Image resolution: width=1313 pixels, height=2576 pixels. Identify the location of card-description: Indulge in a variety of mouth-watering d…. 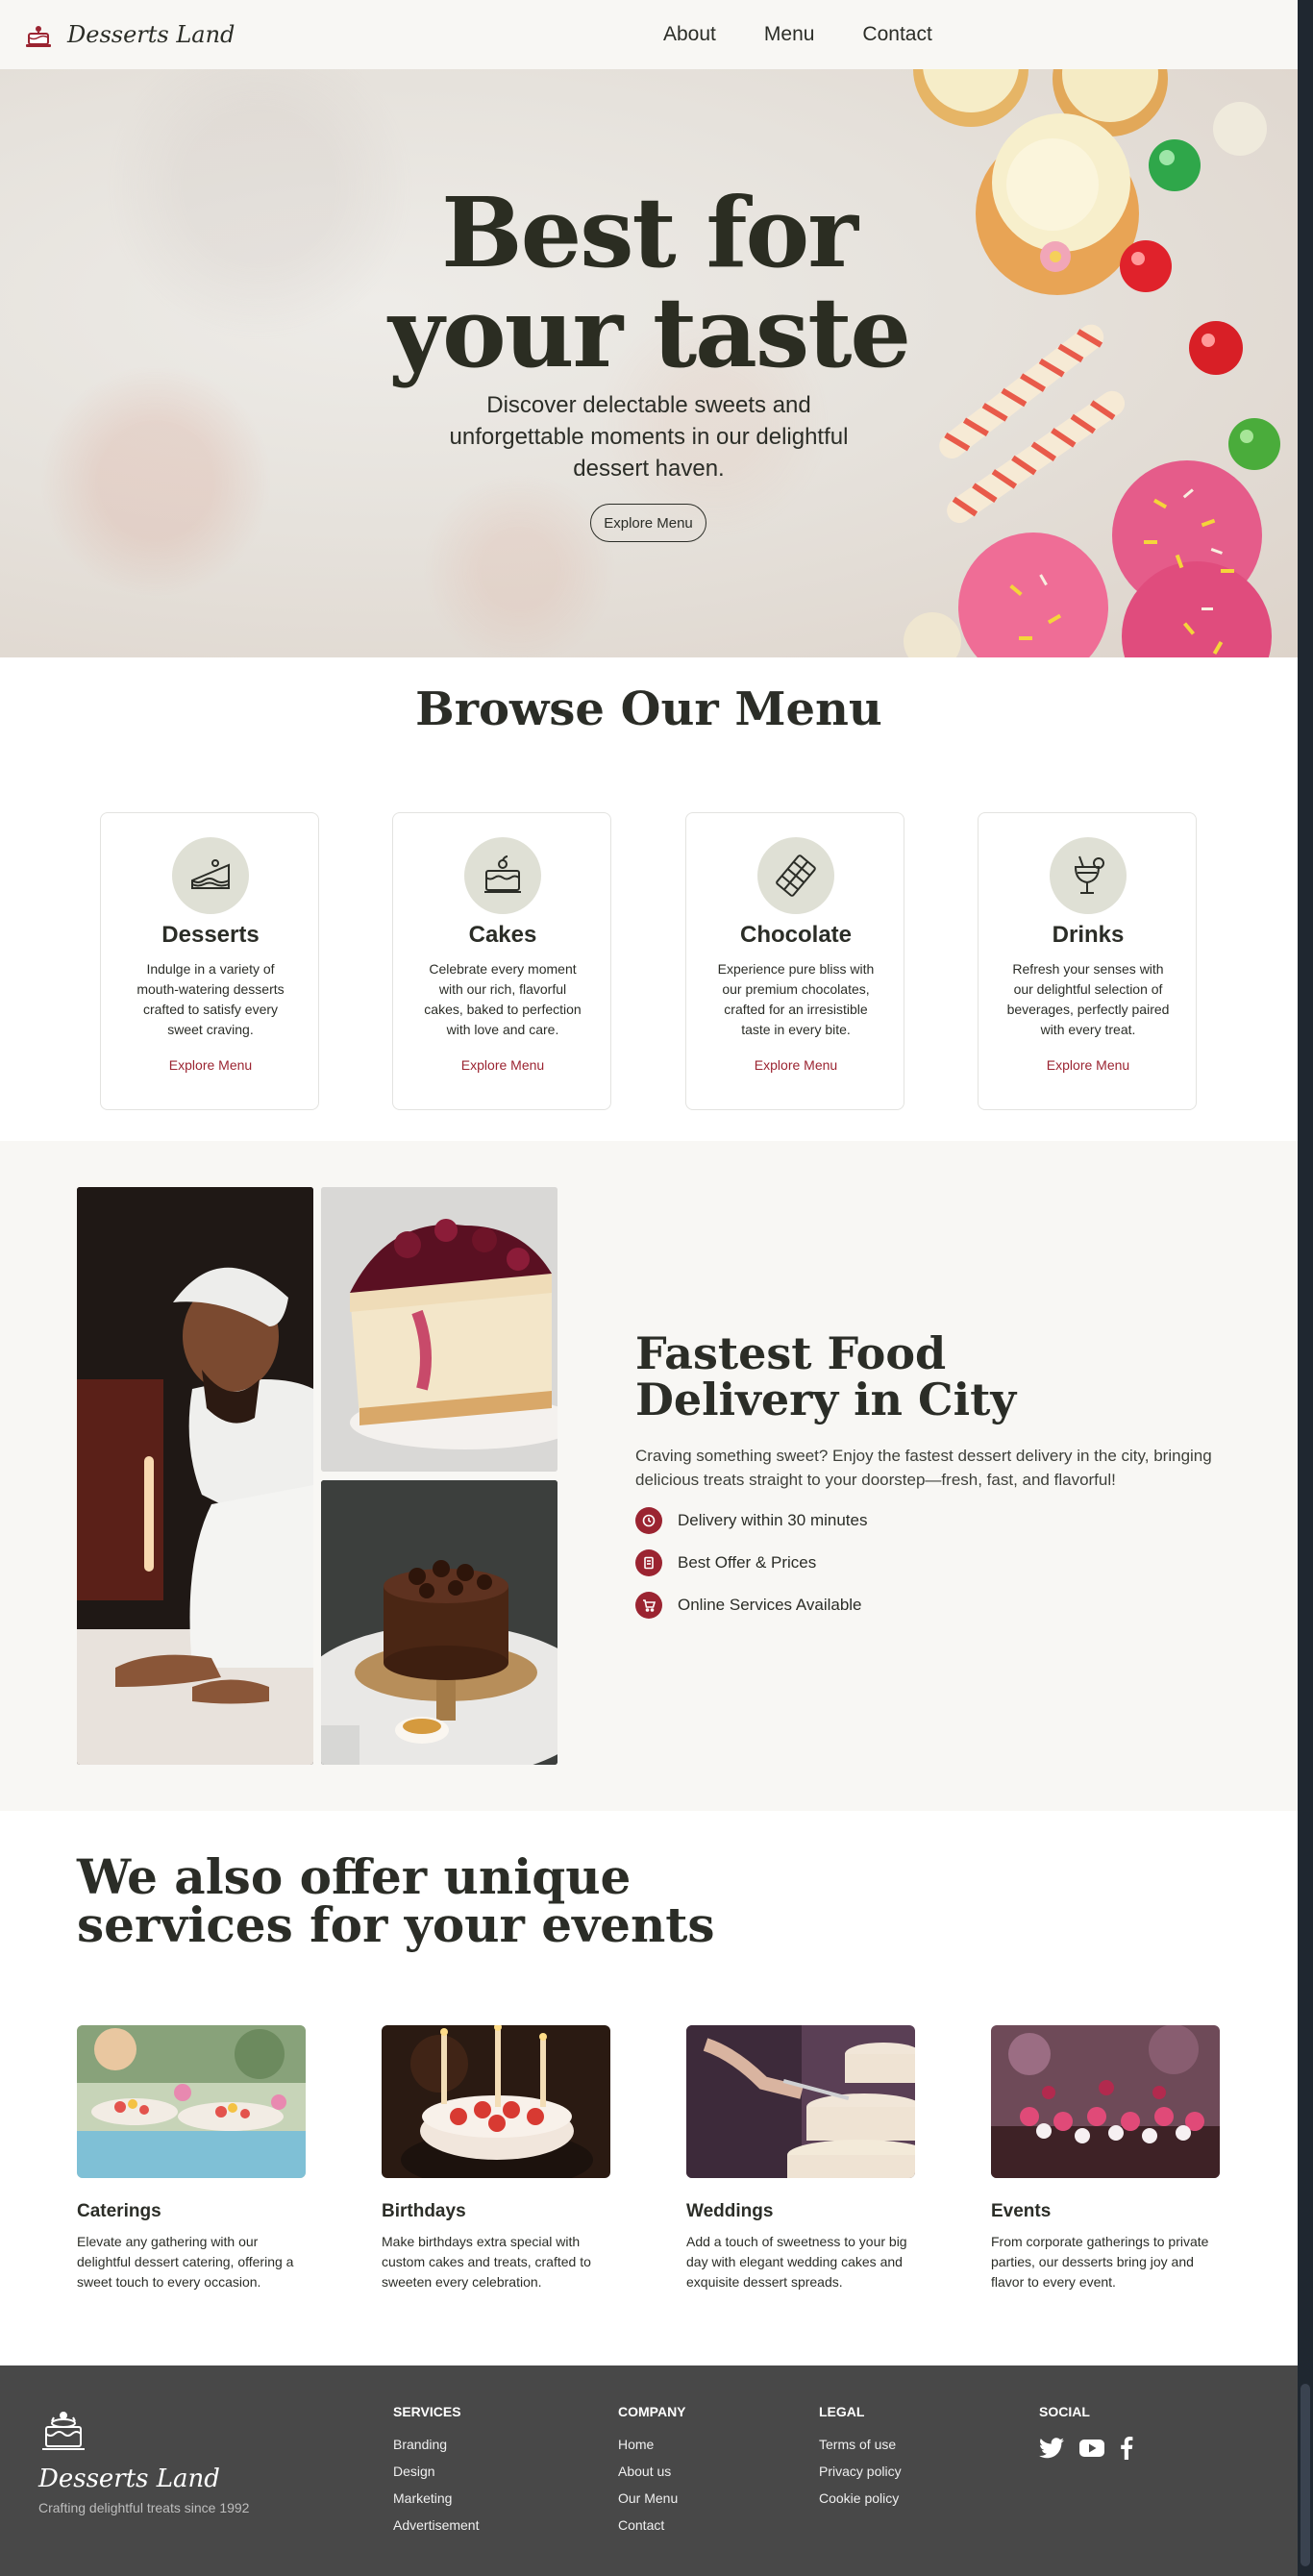
(210, 999).